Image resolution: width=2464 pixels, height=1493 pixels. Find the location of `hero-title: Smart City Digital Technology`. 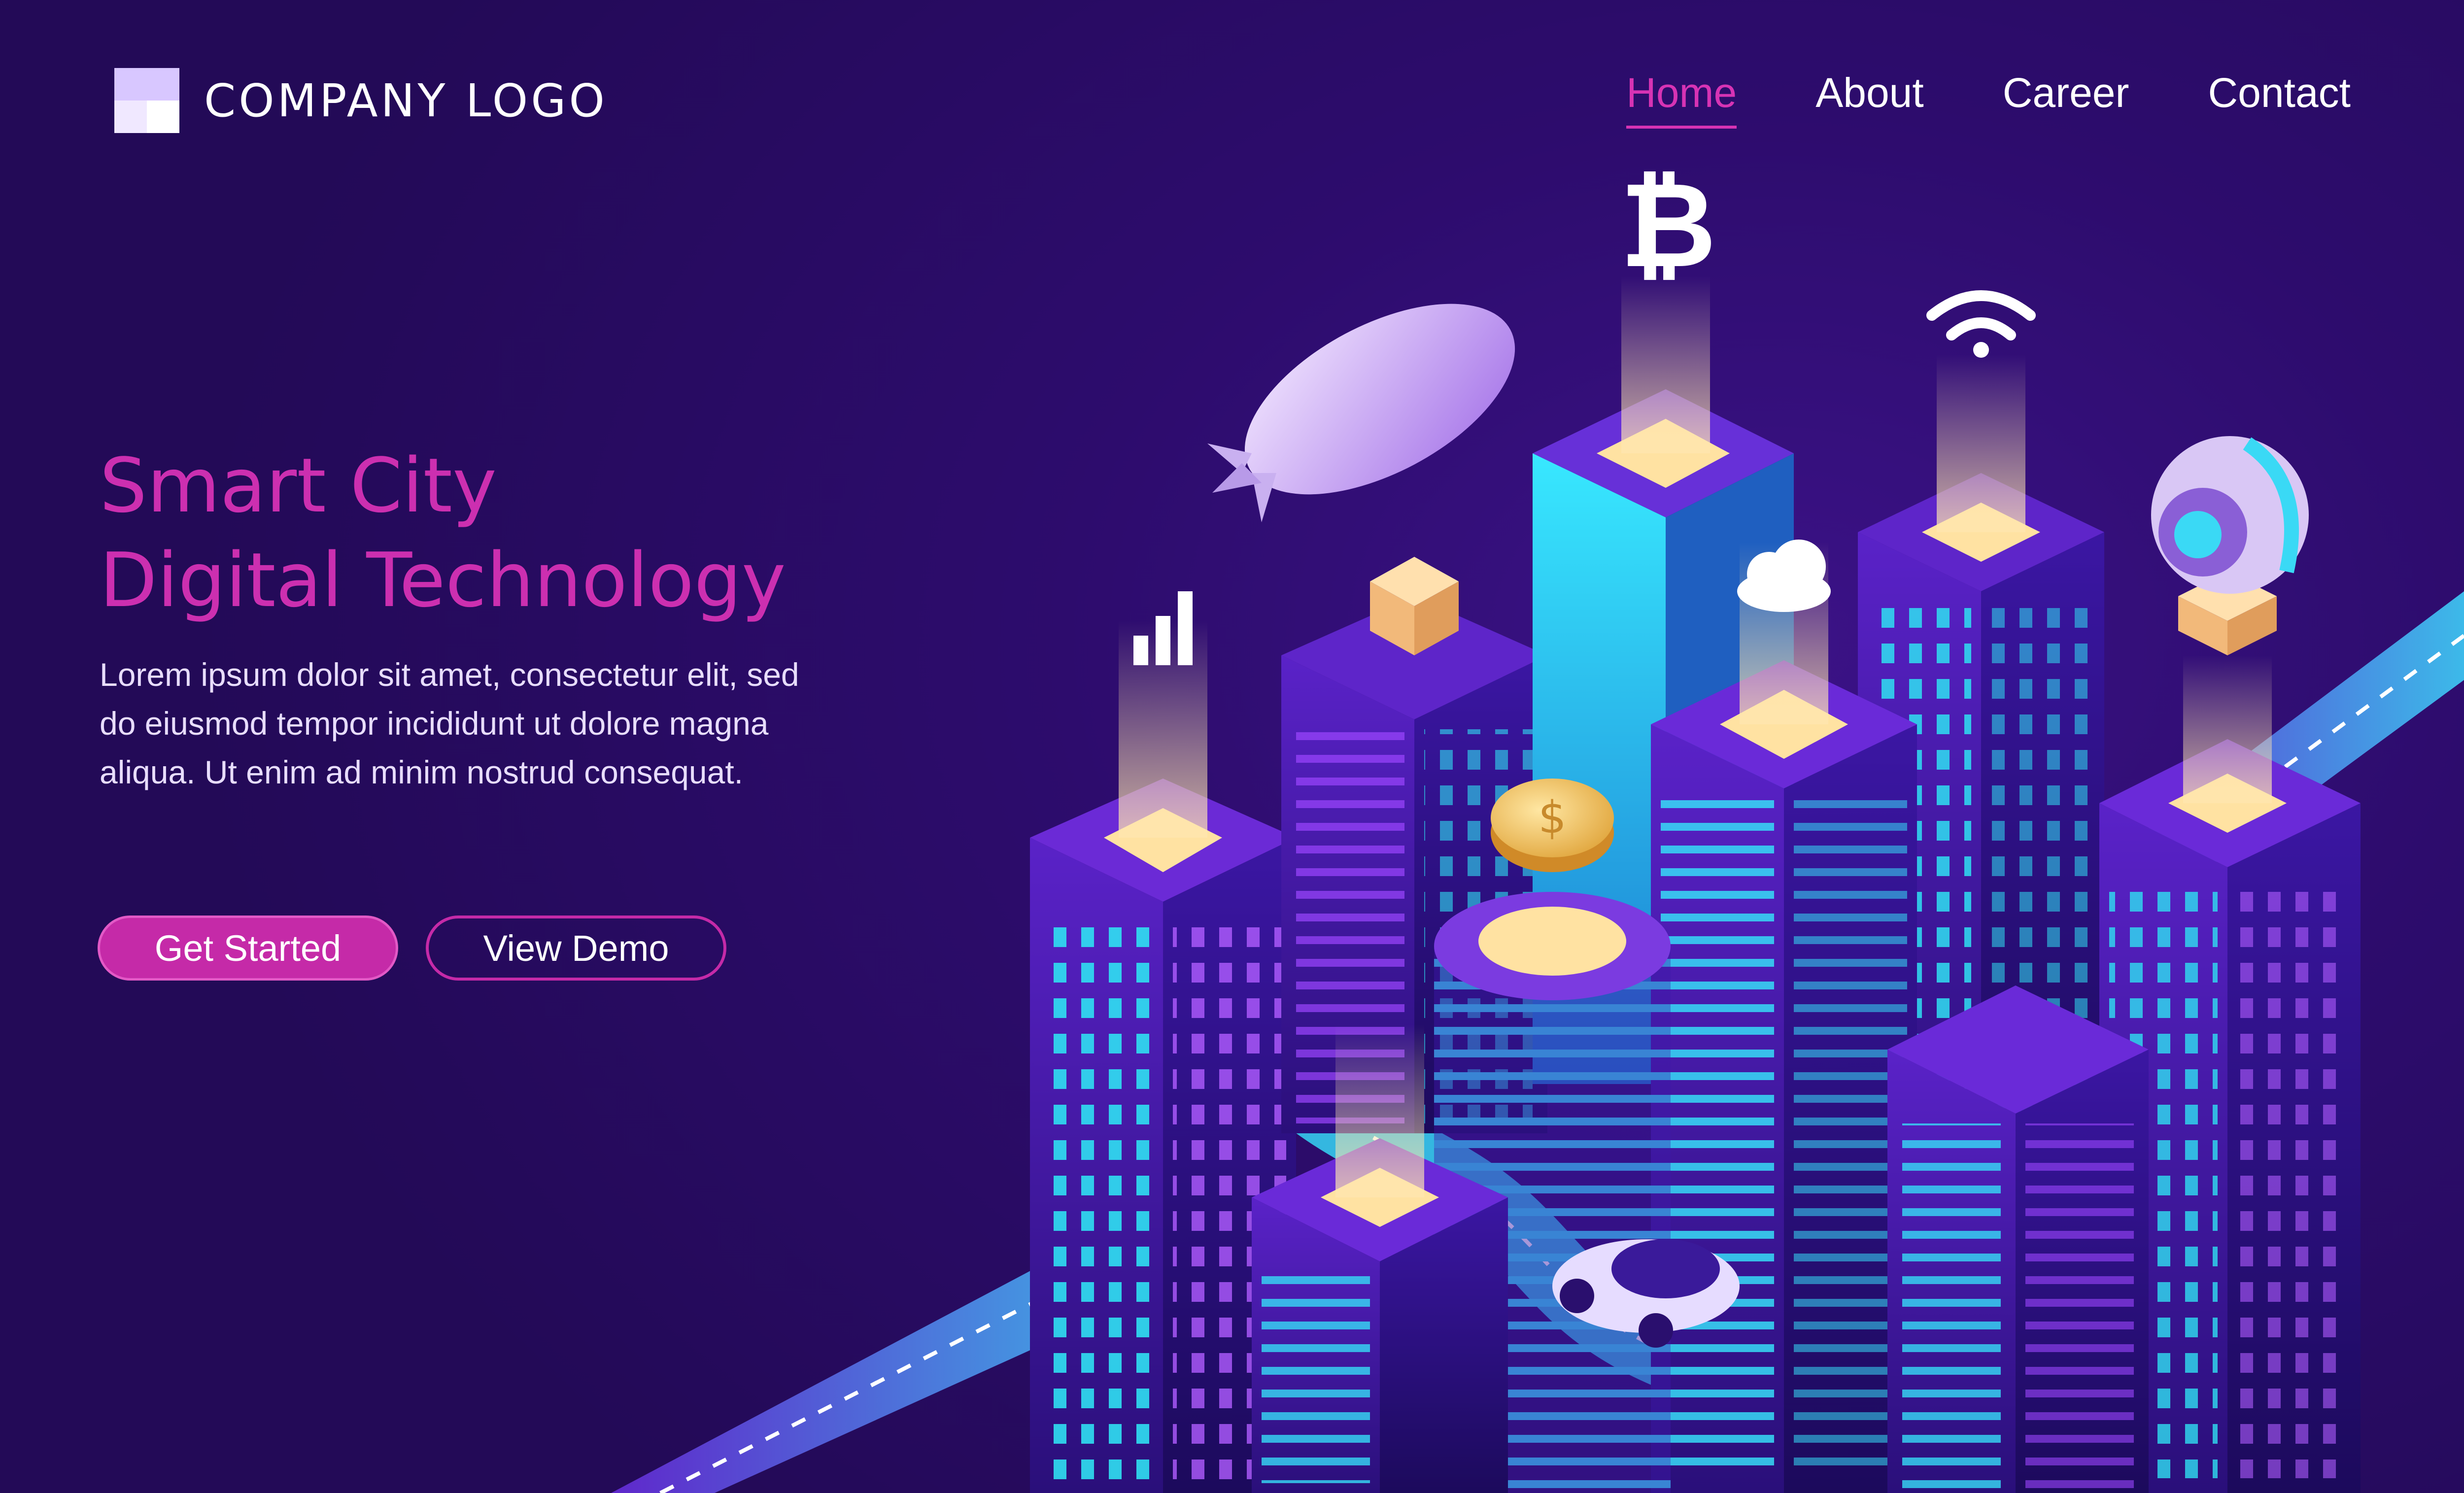

hero-title: Smart City Digital Technology is located at coordinates (443, 533).